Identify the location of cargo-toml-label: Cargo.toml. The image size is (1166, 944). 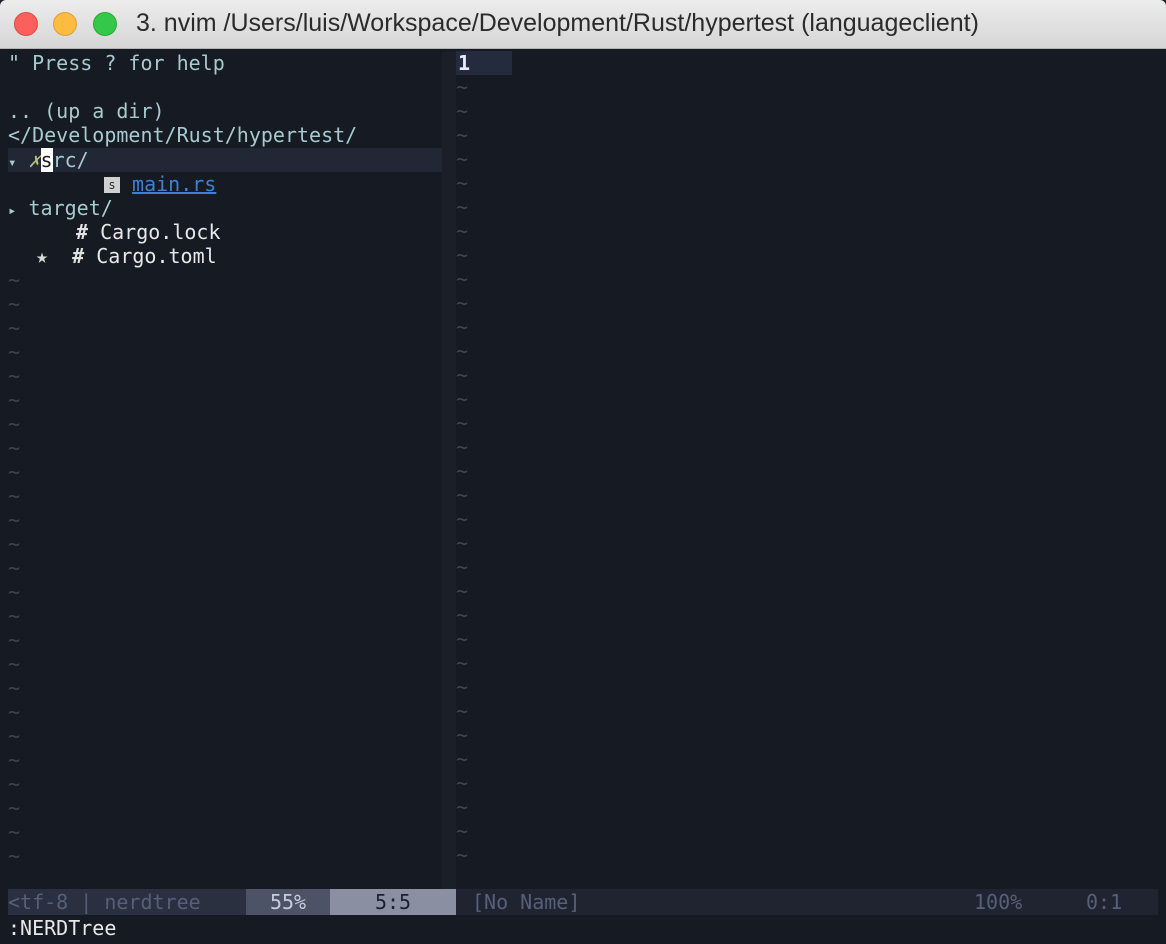
(156, 256).